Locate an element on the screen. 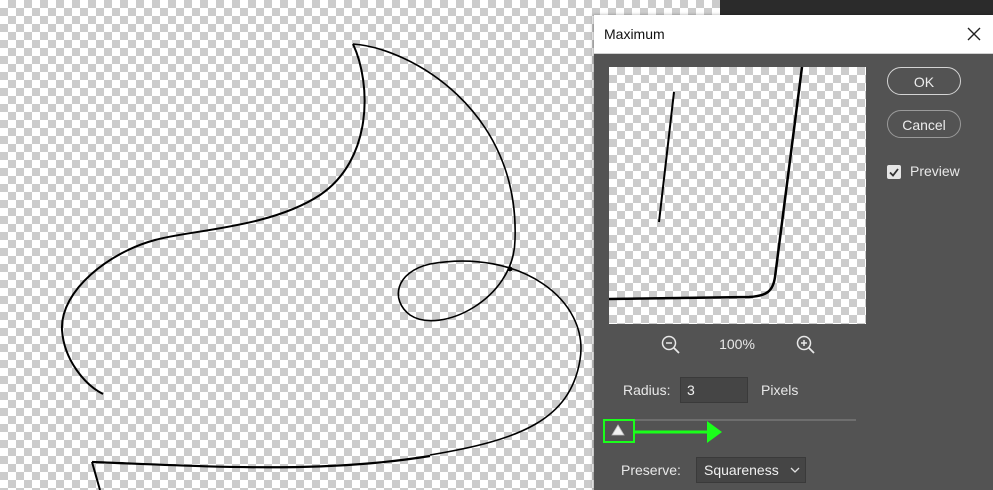 The height and width of the screenshot is (490, 993). ok-button: OK is located at coordinates (924, 81).